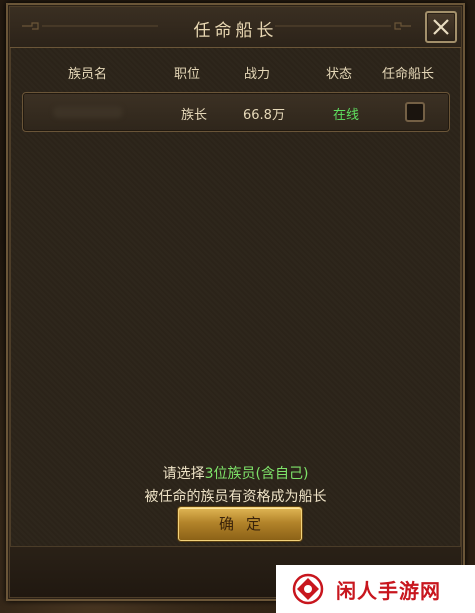 Image resolution: width=475 pixels, height=613 pixels. What do you see at coordinates (339, 74) in the screenshot?
I see `column-header-status: 状态` at bounding box center [339, 74].